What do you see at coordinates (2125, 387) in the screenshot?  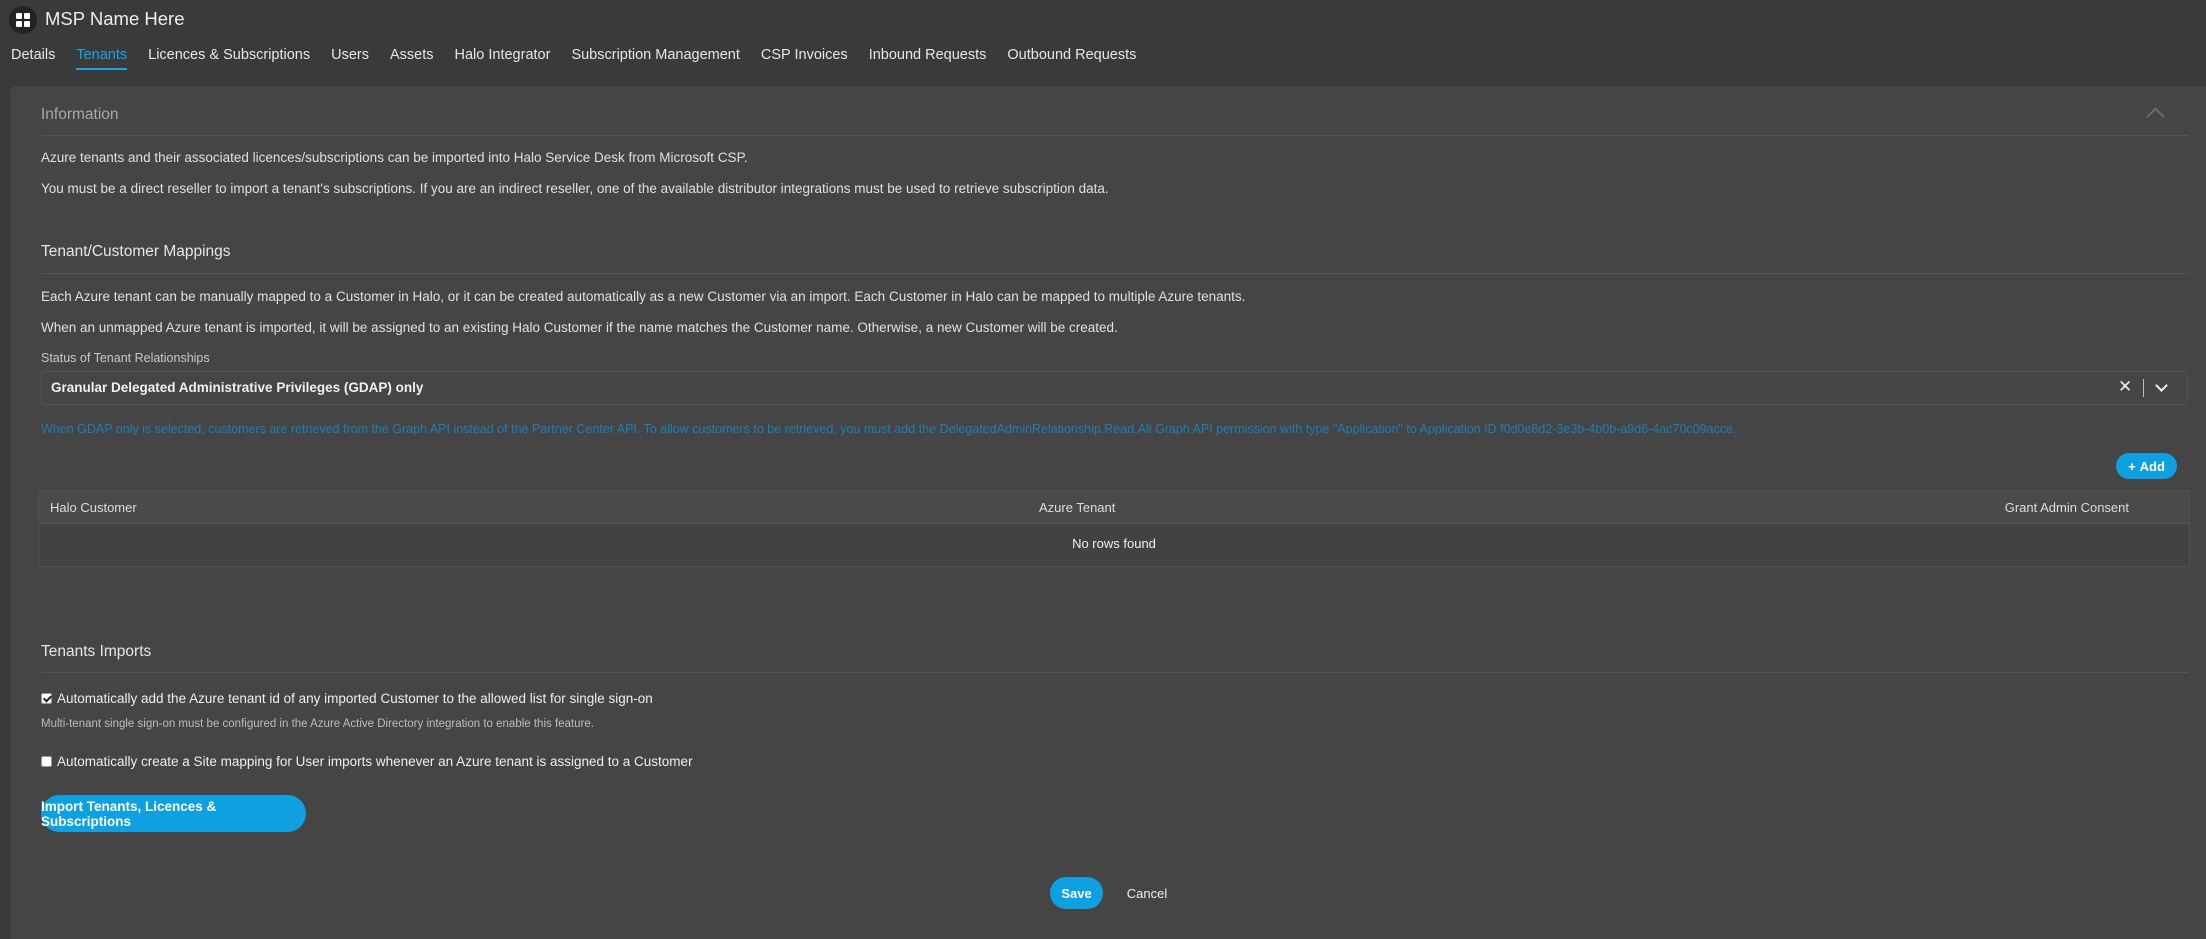 I see `clear-icon: ✕` at bounding box center [2125, 387].